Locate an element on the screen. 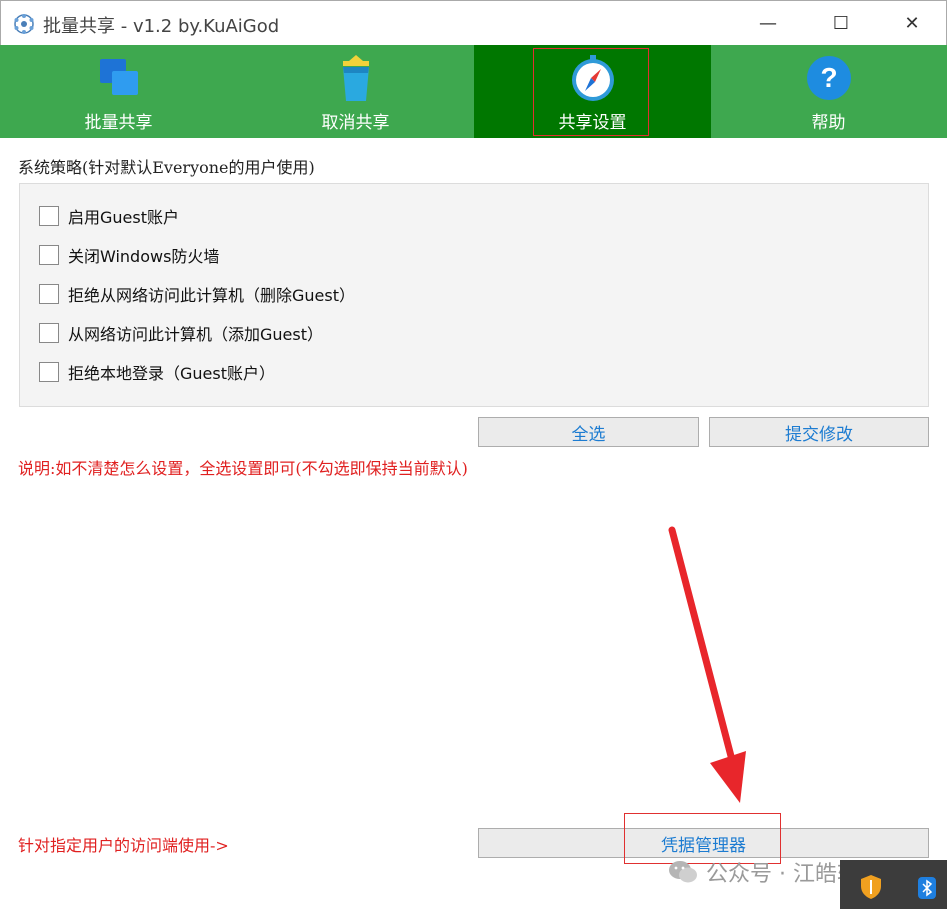 This screenshot has width=947, height=909. system-tray is located at coordinates (893, 884).